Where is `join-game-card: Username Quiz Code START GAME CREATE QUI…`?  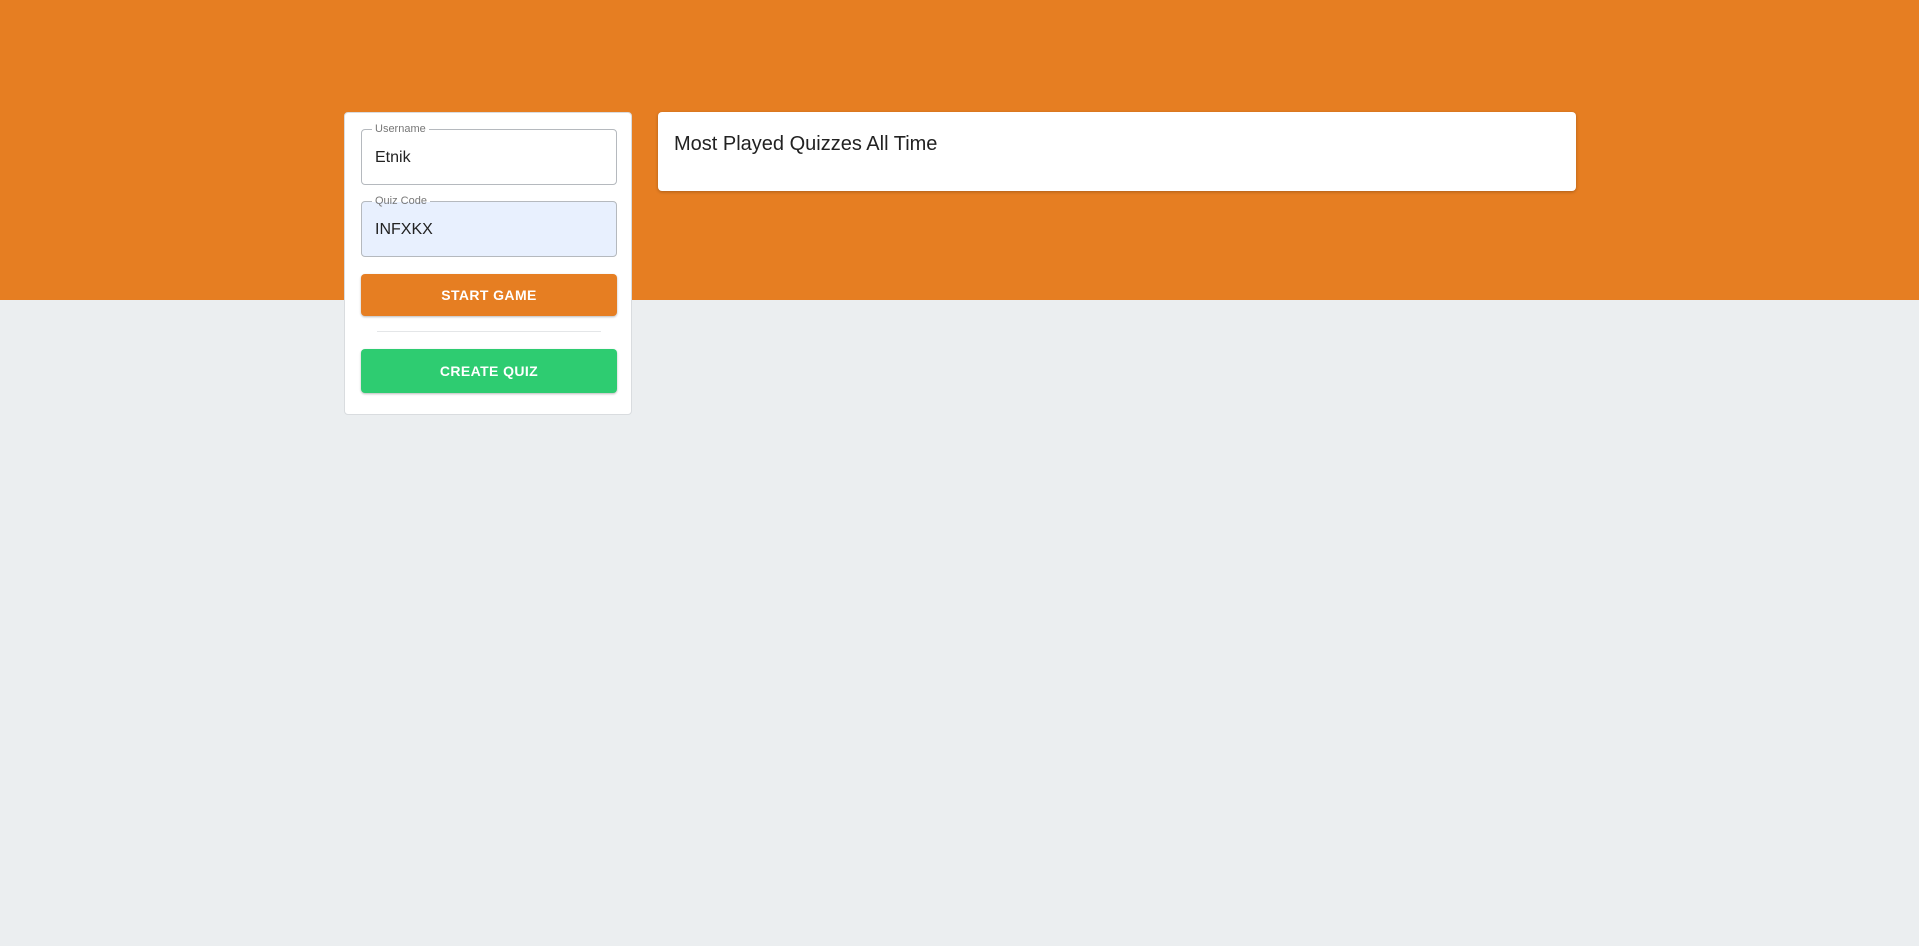
join-game-card: Username Quiz Code START GAME CREATE QUI… is located at coordinates (488, 263).